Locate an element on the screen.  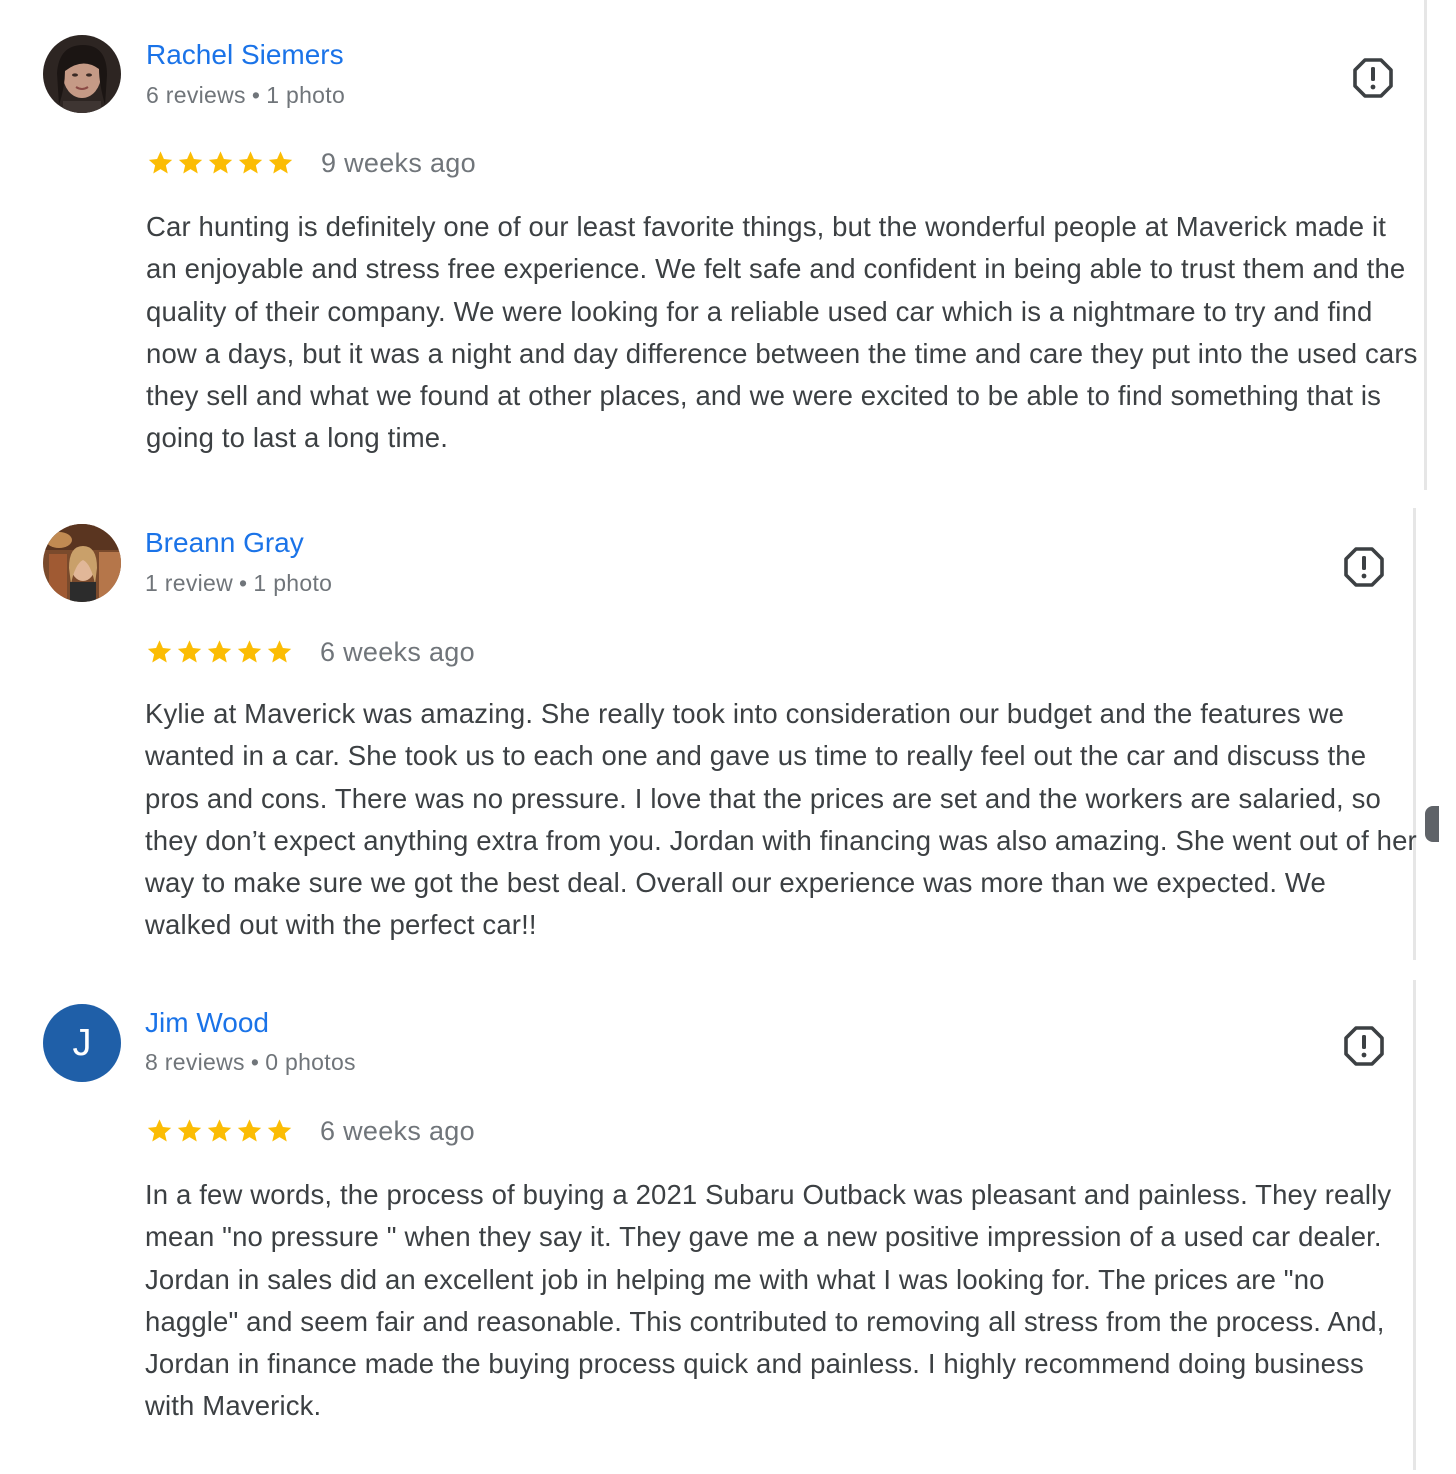
review-count: 1 review is located at coordinates (189, 583).